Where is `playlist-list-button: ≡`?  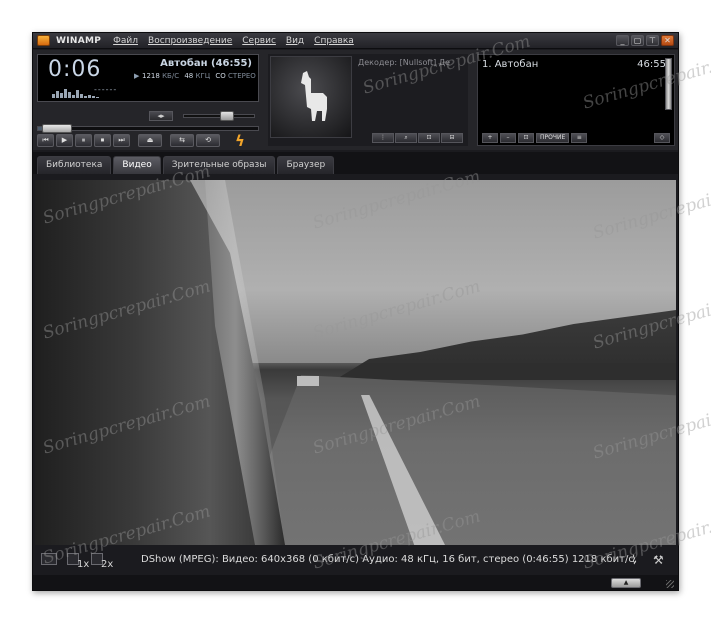 playlist-list-button: ≡ is located at coordinates (579, 138).